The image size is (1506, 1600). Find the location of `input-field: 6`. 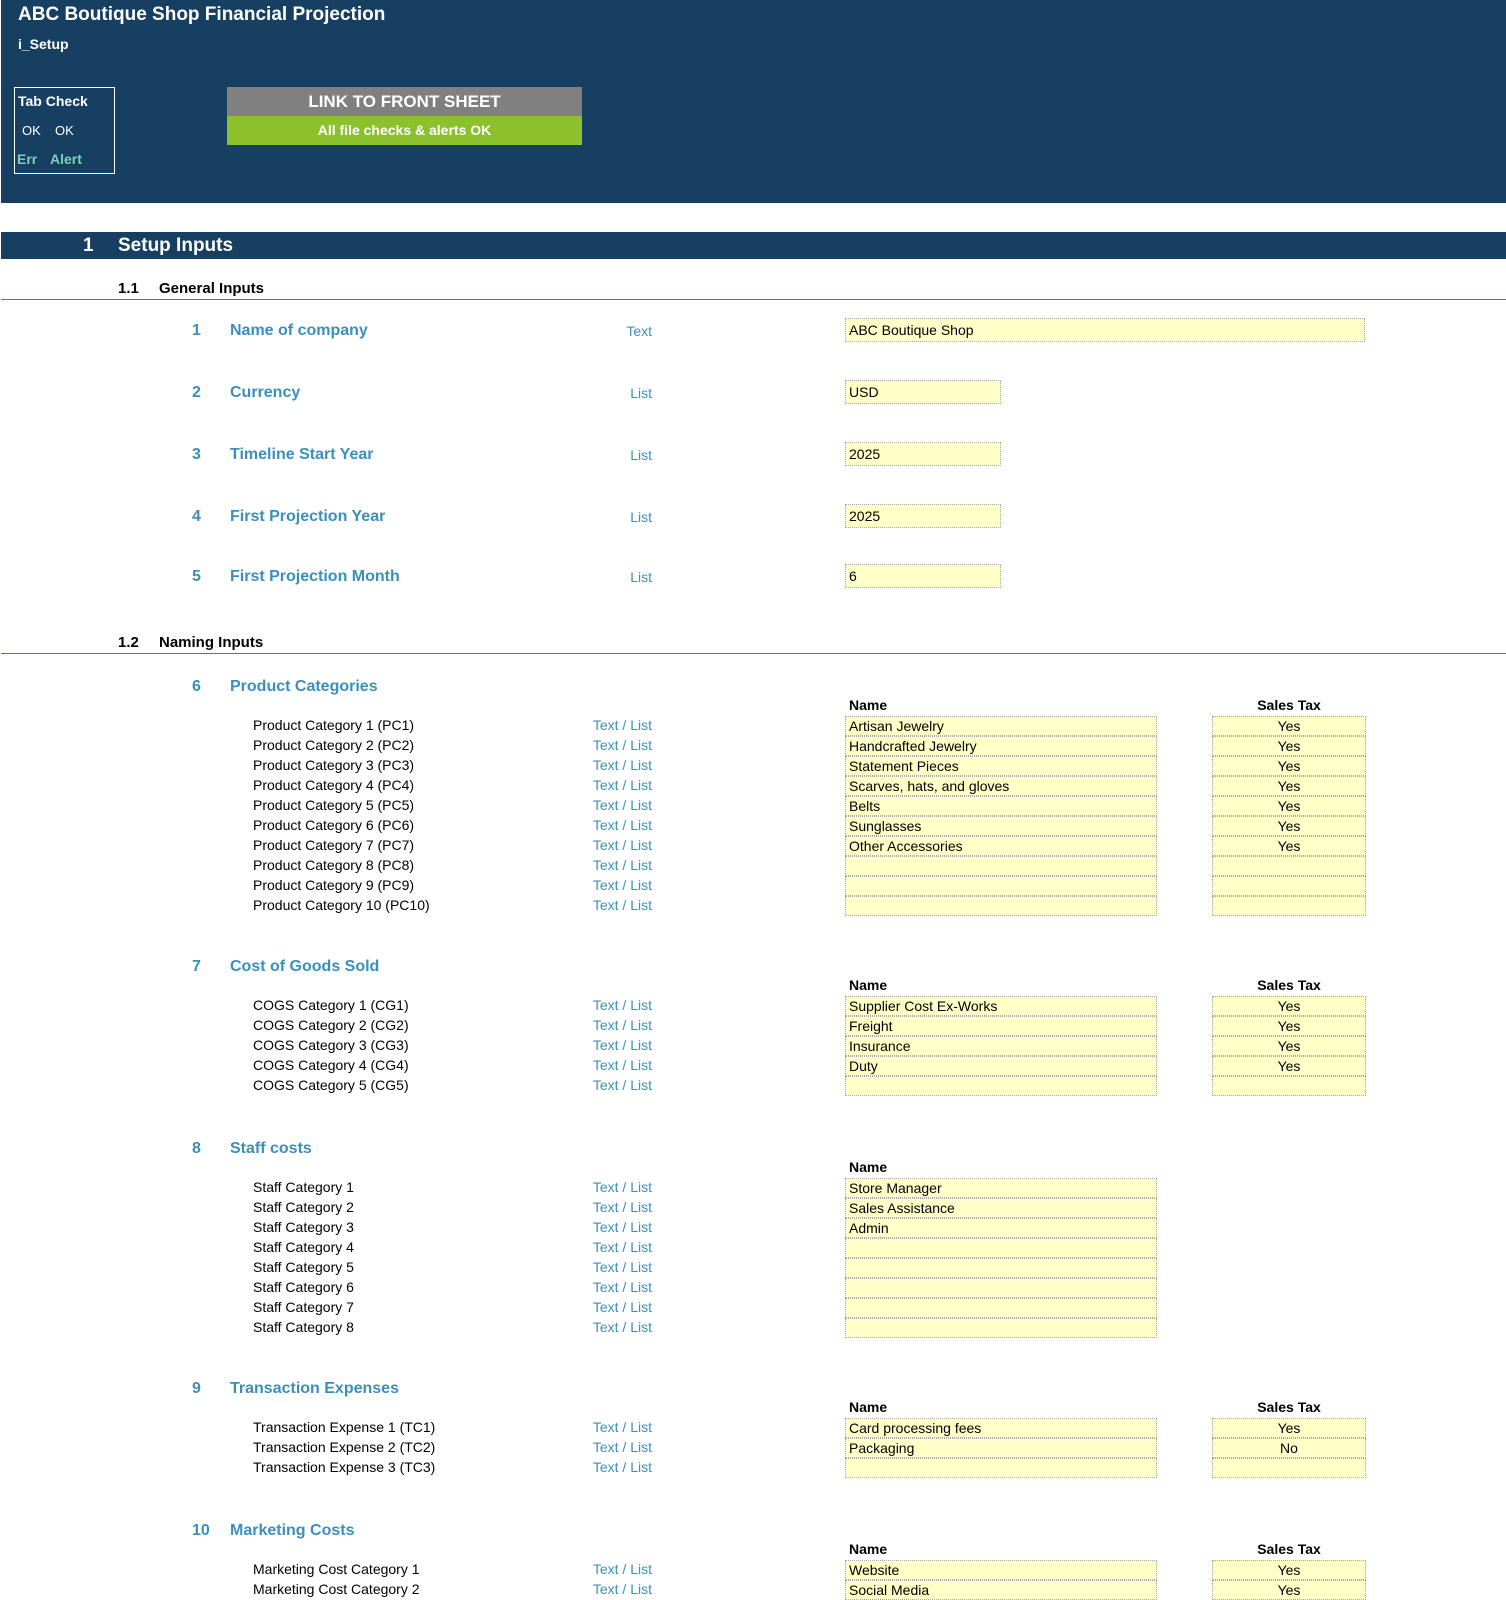

input-field: 6 is located at coordinates (923, 576).